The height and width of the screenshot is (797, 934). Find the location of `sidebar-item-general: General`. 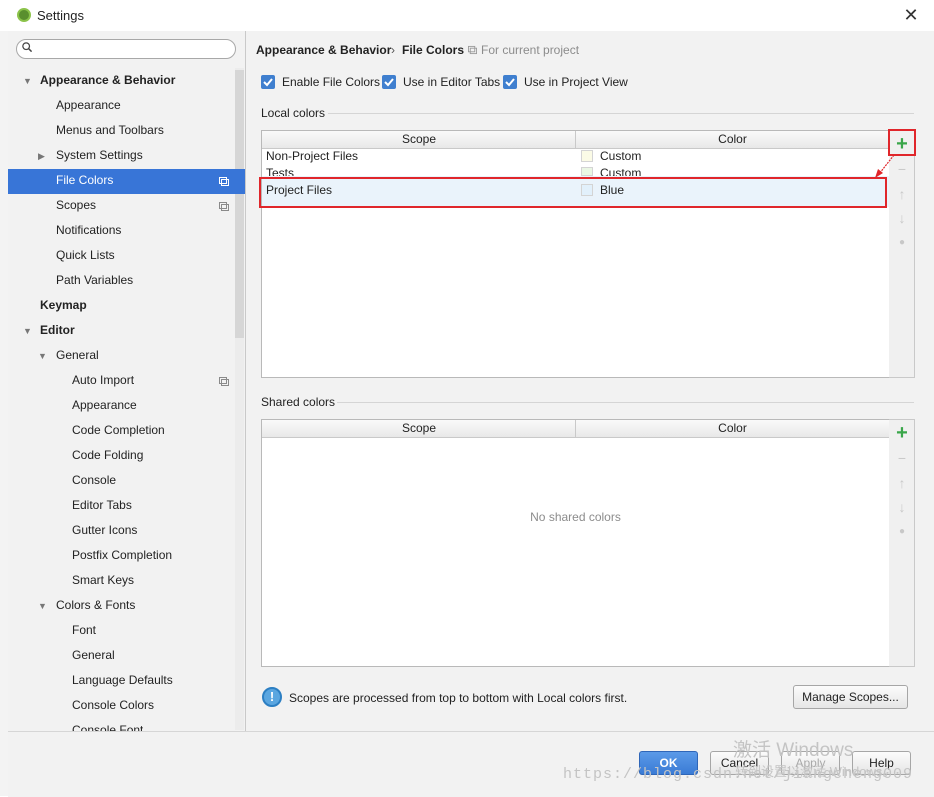

sidebar-item-general: General is located at coordinates (77, 355).